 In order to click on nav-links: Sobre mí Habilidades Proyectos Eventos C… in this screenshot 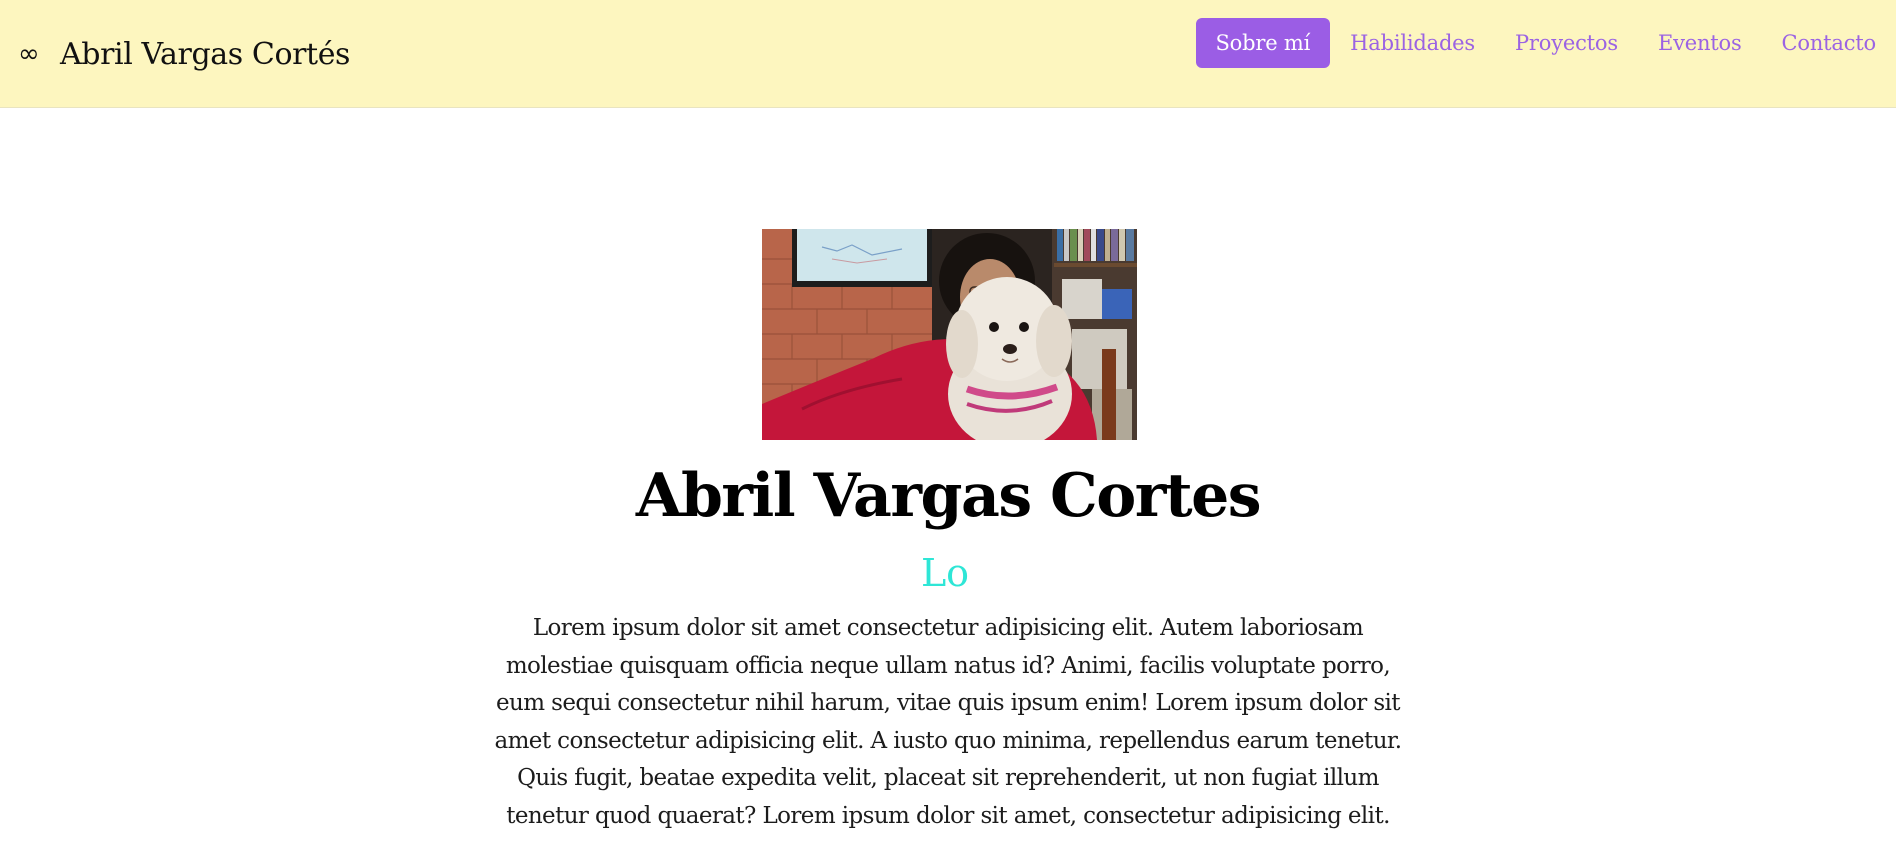, I will do `click(1545, 43)`.